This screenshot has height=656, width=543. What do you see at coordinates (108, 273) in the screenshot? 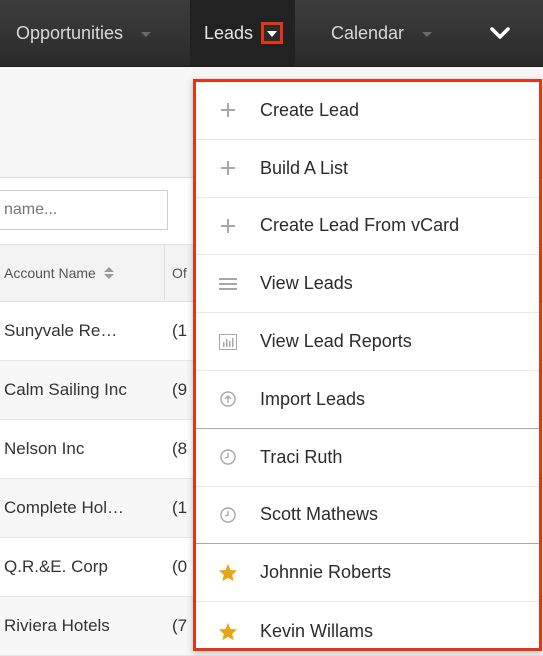
I see `sort-icon` at bounding box center [108, 273].